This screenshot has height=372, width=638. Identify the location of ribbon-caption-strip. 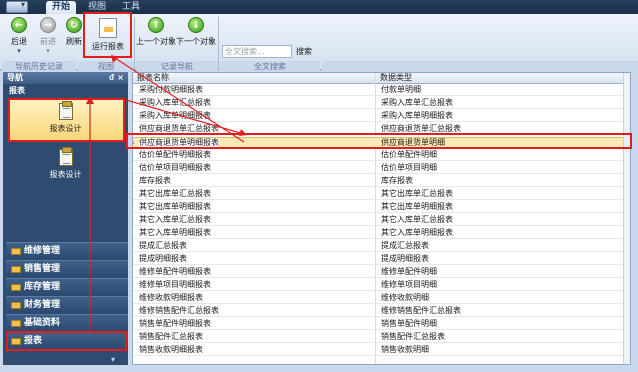
(480, 65).